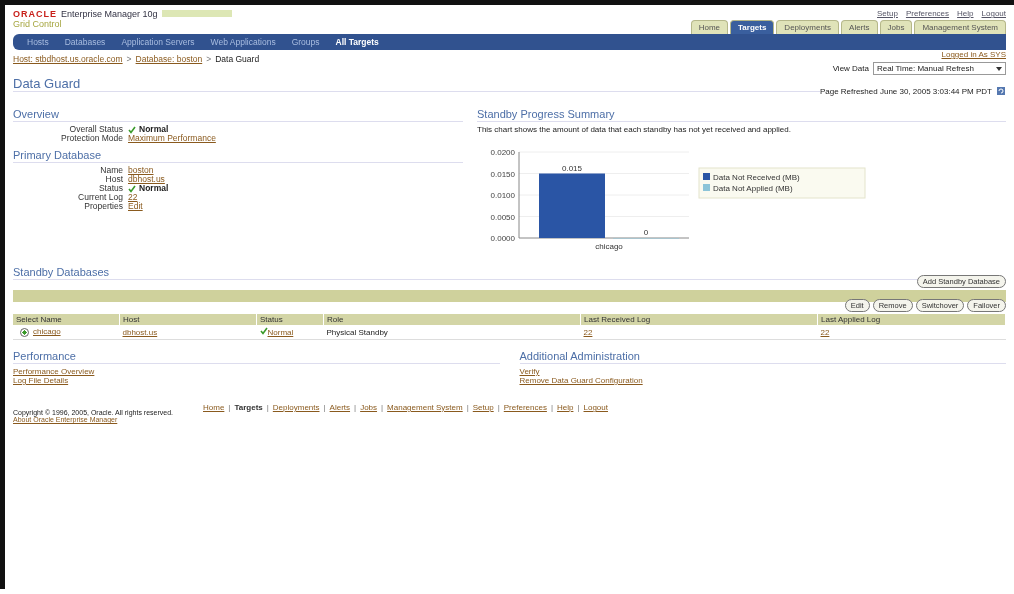 The image size is (1014, 594). I want to click on product-subtitle: Grid Control, so click(38, 24).